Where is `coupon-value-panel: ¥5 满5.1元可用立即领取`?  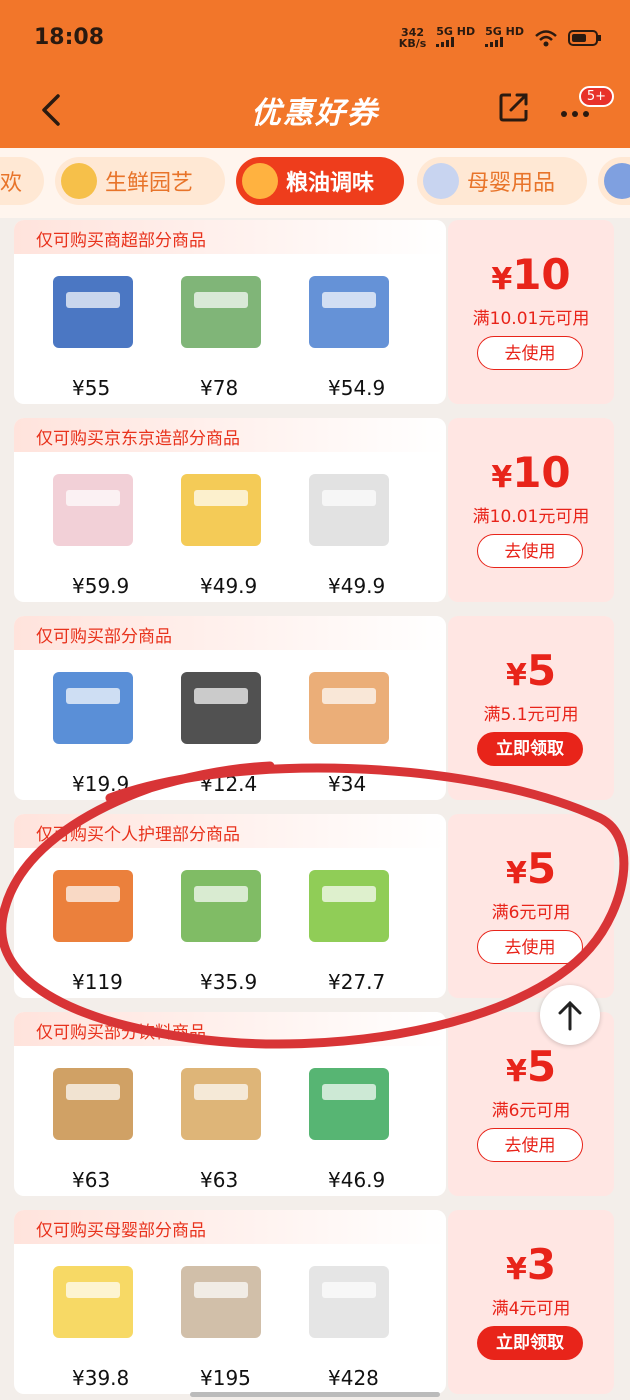
coupon-value-panel: ¥5 满5.1元可用立即领取 is located at coordinates (531, 708).